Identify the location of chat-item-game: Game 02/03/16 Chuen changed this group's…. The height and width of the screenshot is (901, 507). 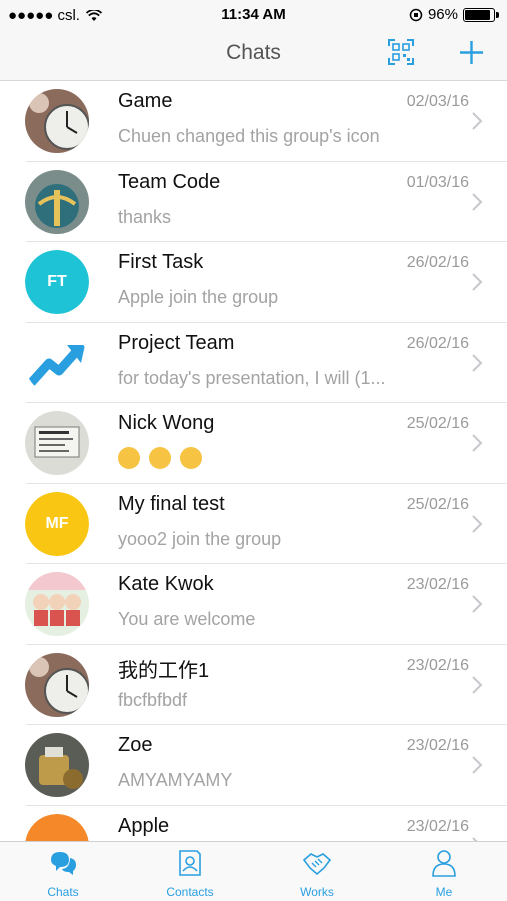
(253, 121).